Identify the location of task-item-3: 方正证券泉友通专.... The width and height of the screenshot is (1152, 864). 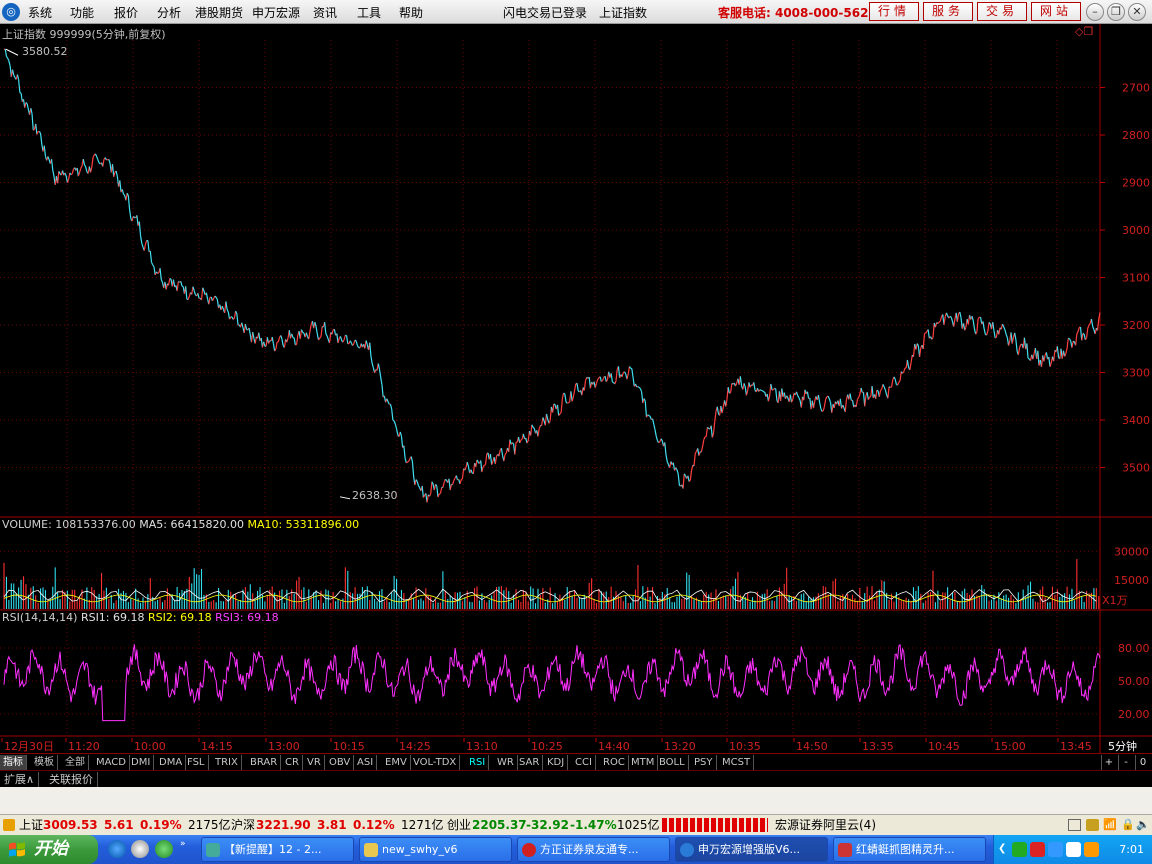
(593, 849).